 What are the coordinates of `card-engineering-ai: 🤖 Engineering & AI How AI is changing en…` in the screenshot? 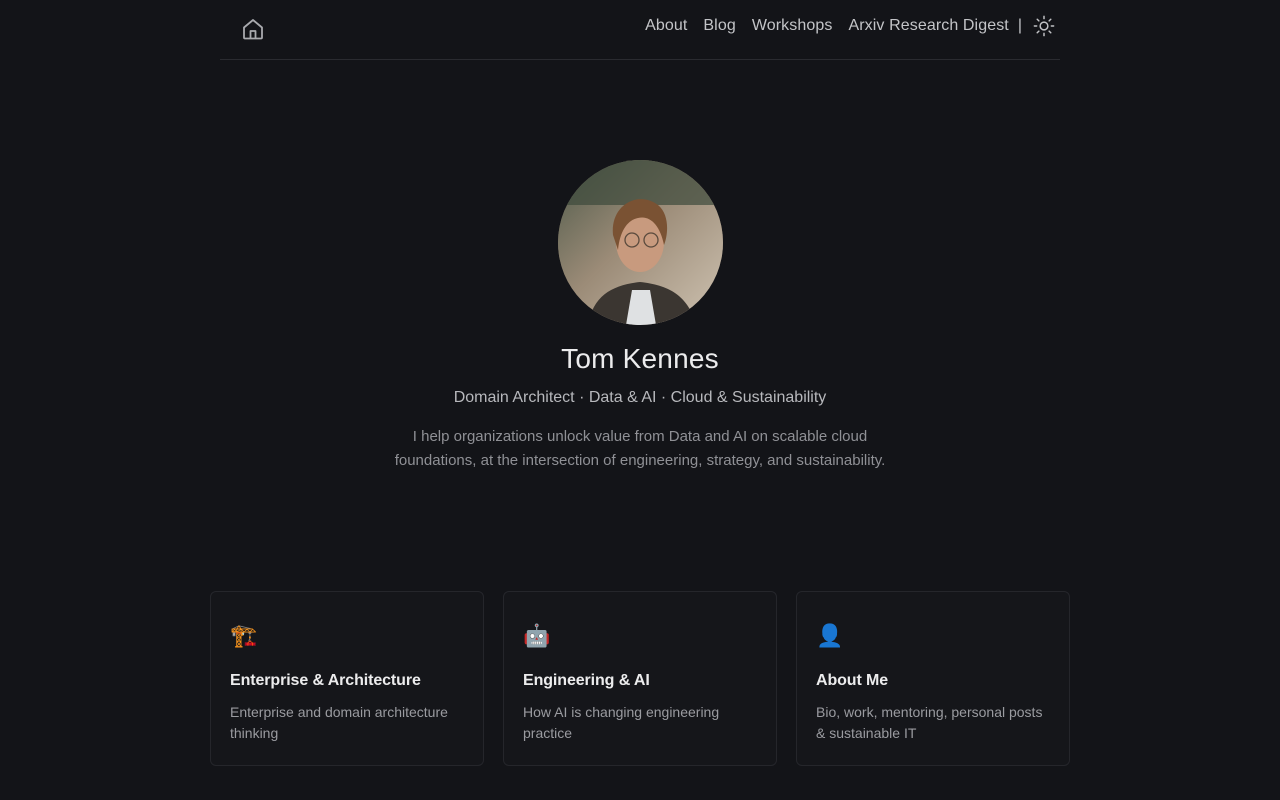 It's located at (640, 678).